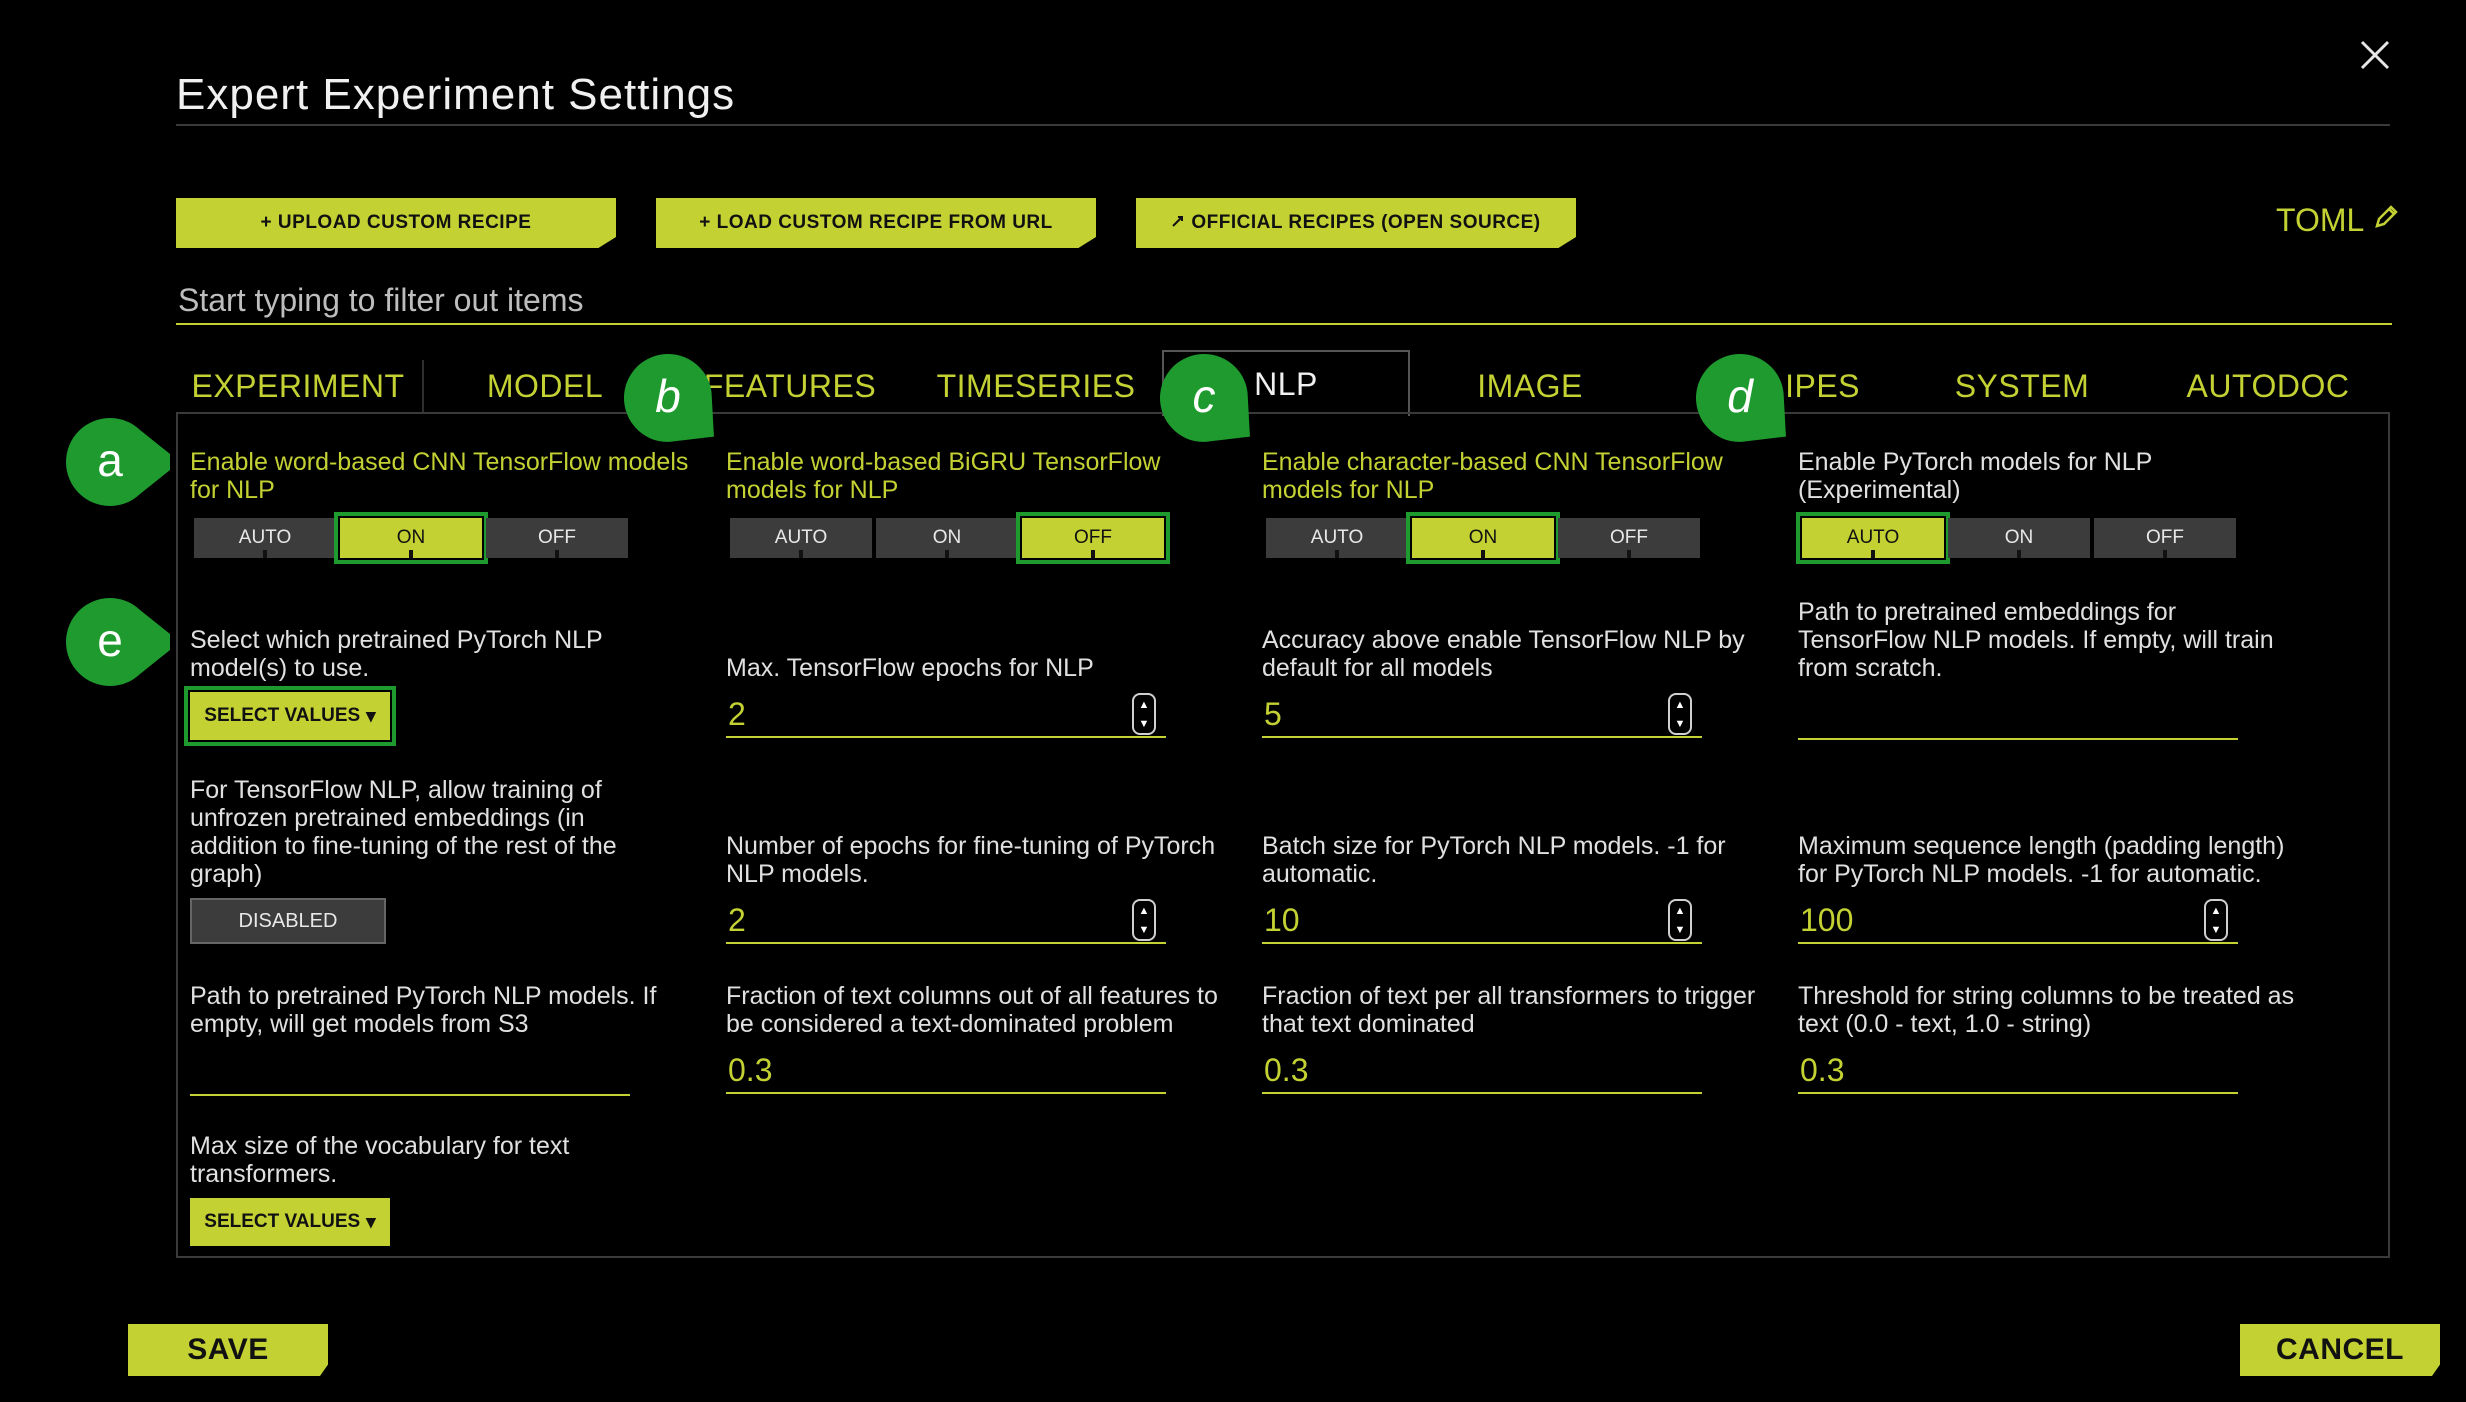 Image resolution: width=2466 pixels, height=1402 pixels. Describe the element at coordinates (2320, 220) in the screenshot. I see `toml-label: TOML` at that location.